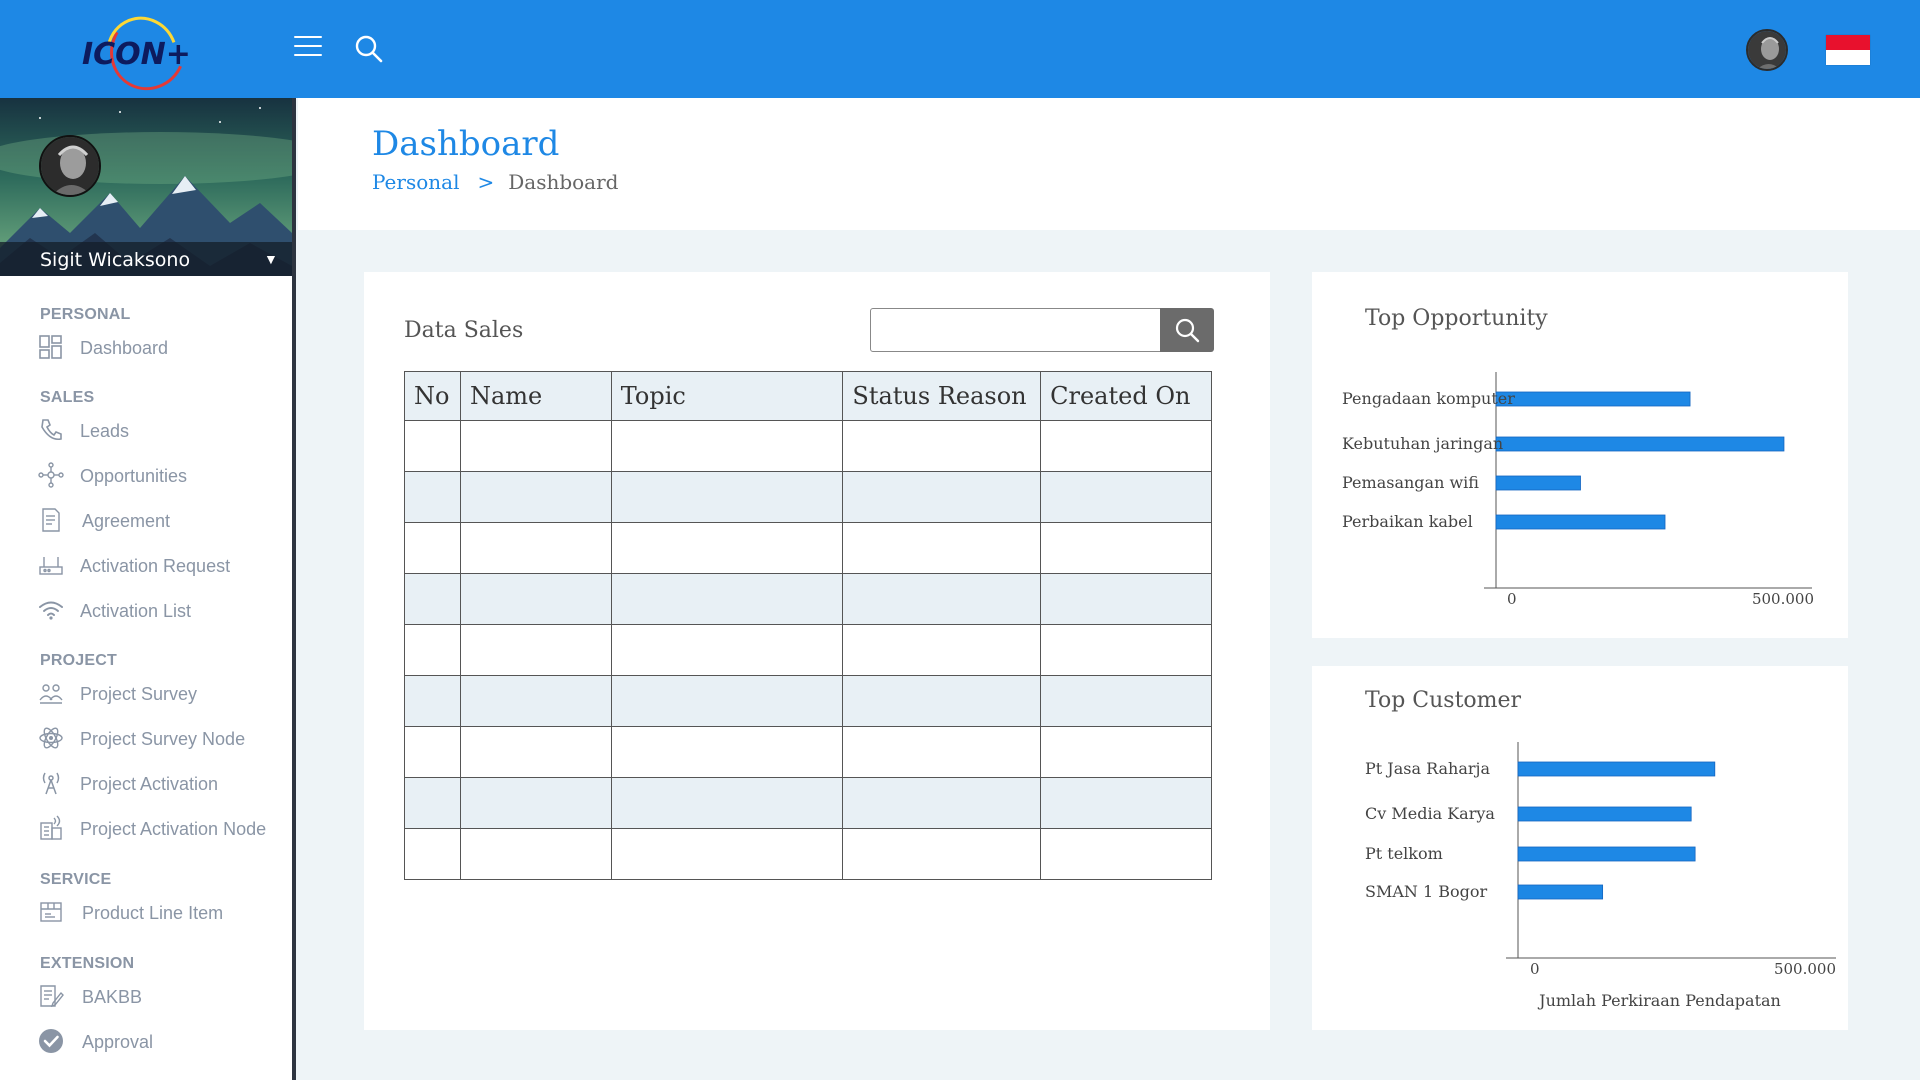 The image size is (1920, 1080). What do you see at coordinates (51, 738) in the screenshot?
I see `atom-icon` at bounding box center [51, 738].